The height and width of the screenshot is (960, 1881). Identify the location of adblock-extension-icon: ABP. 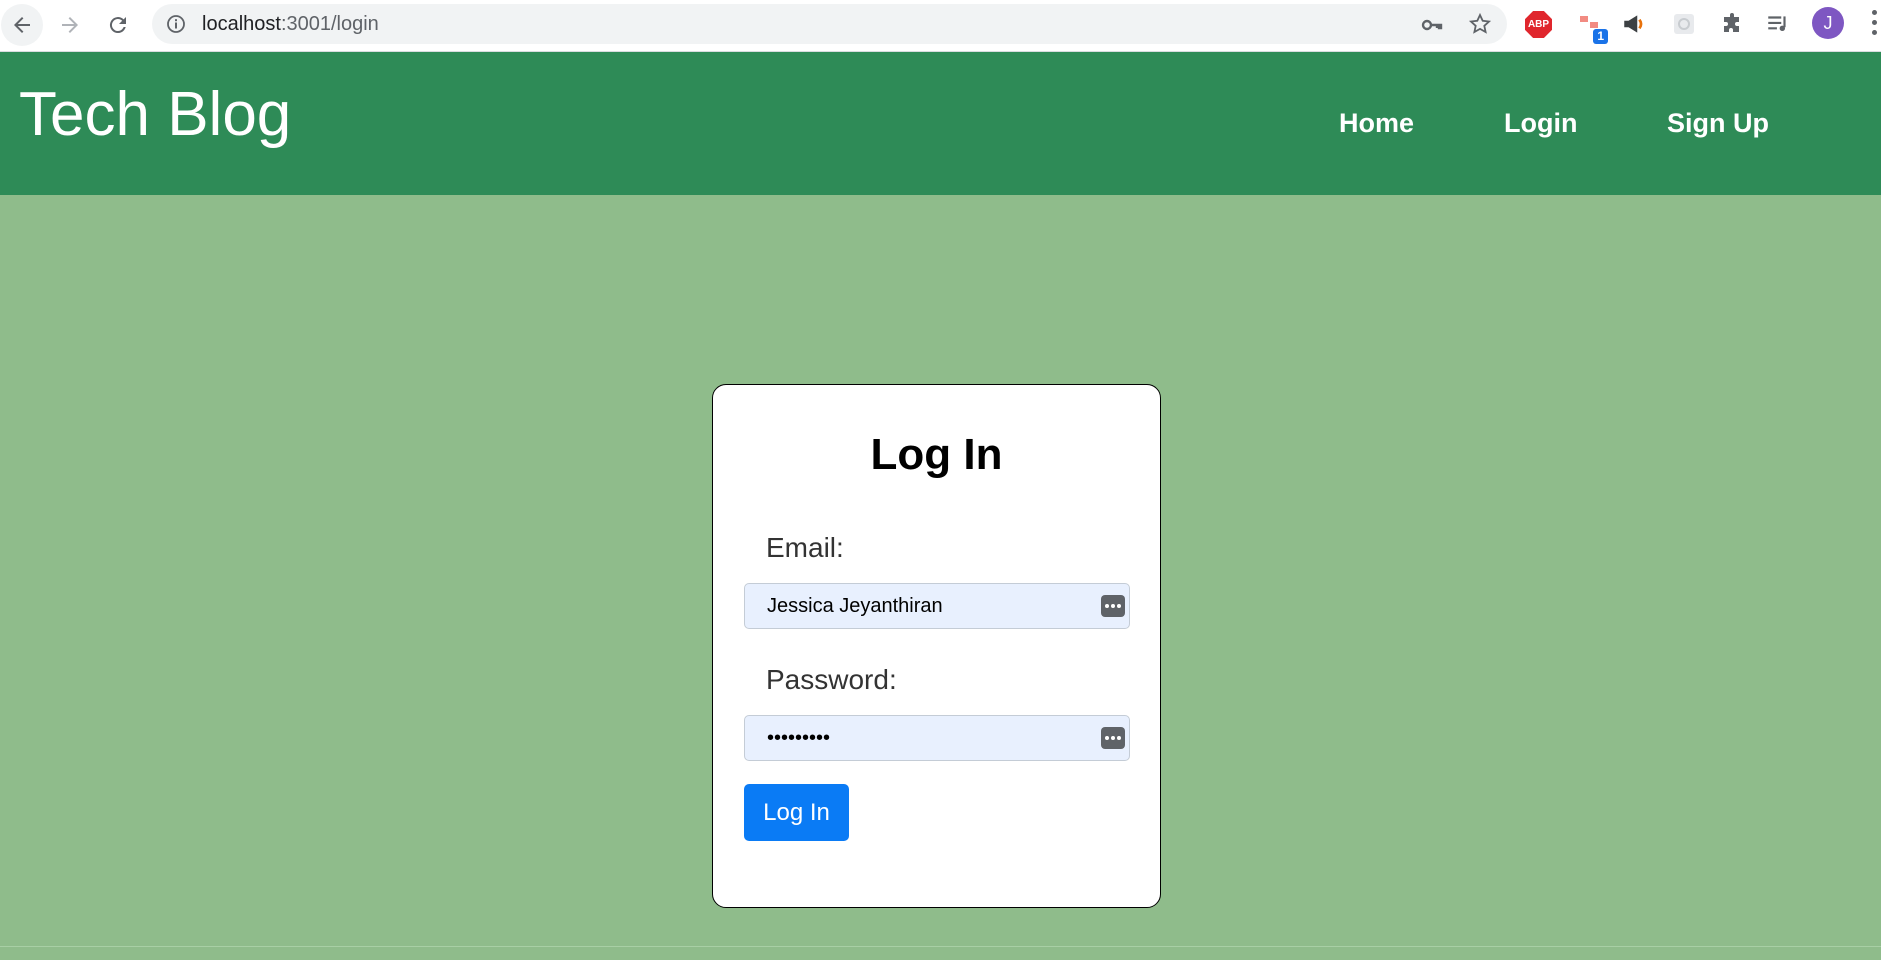
(1538, 24).